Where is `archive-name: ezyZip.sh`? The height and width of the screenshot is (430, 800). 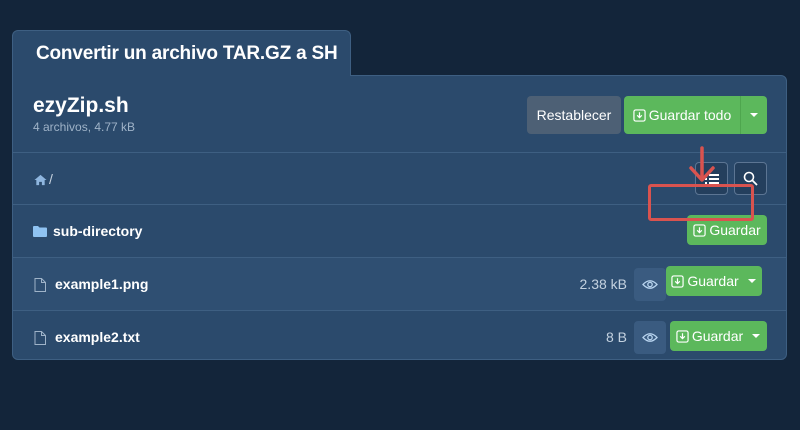
archive-name: ezyZip.sh is located at coordinates (81, 105).